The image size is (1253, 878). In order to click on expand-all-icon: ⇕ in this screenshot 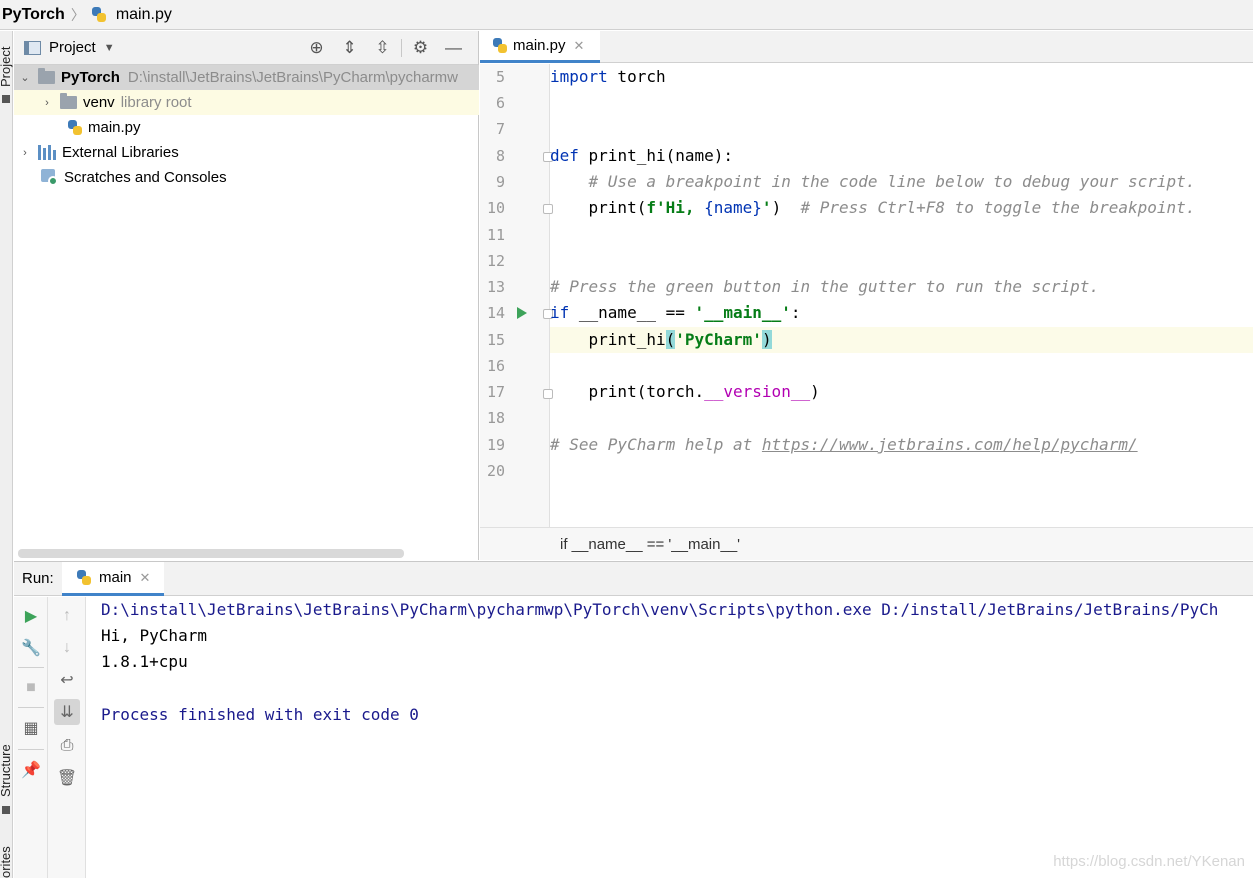, I will do `click(349, 48)`.